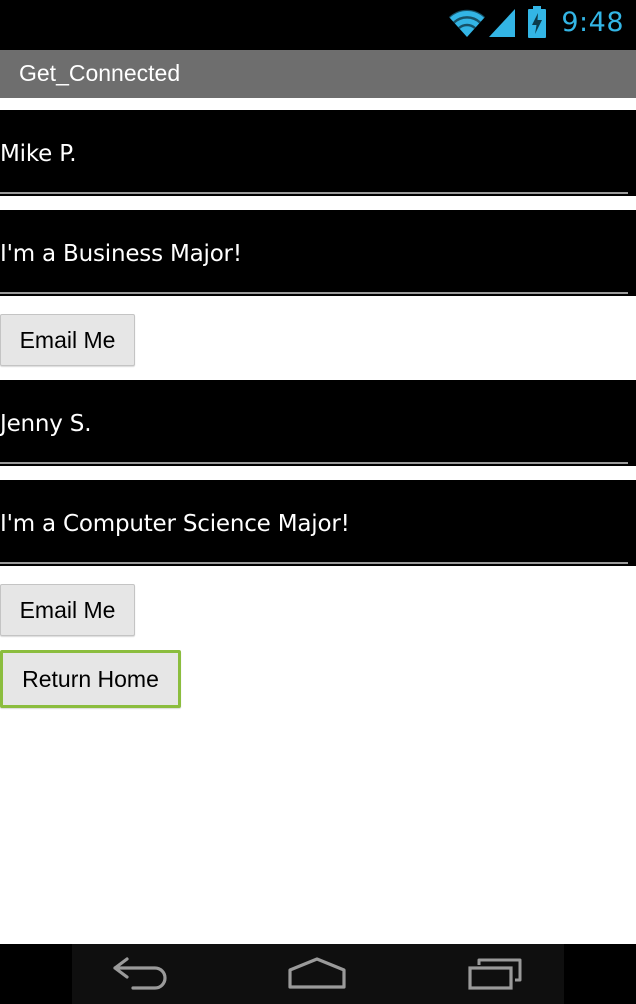  I want to click on app-title: Get_Connected, so click(100, 73).